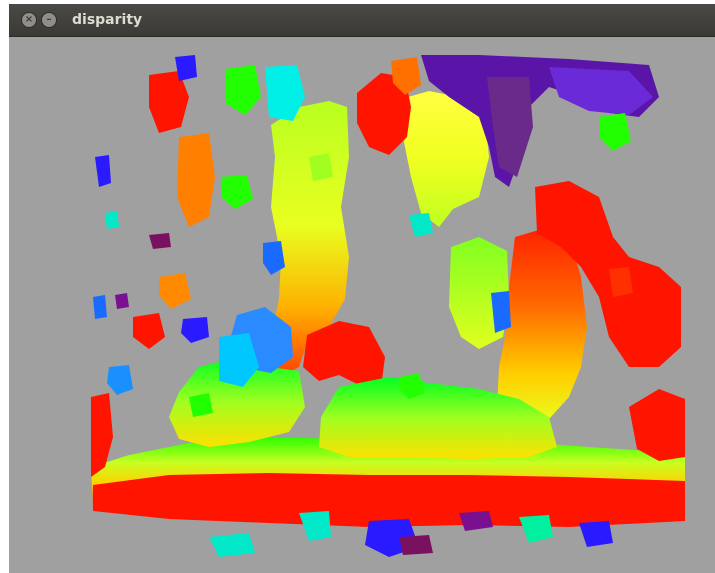  I want to click on window-title: disparity, so click(107, 20).